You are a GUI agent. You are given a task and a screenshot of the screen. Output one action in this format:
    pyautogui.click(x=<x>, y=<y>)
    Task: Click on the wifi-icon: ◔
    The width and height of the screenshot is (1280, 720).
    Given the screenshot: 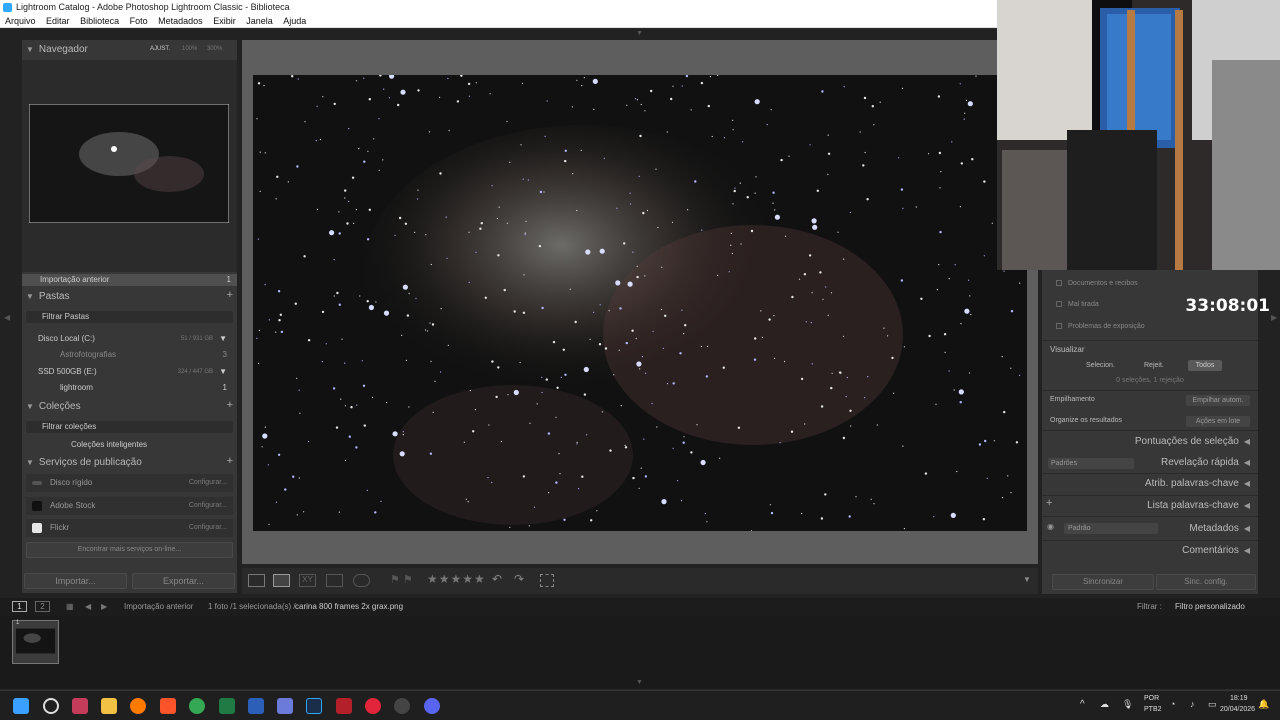 What is the action you would take?
    pyautogui.click(x=1172, y=704)
    